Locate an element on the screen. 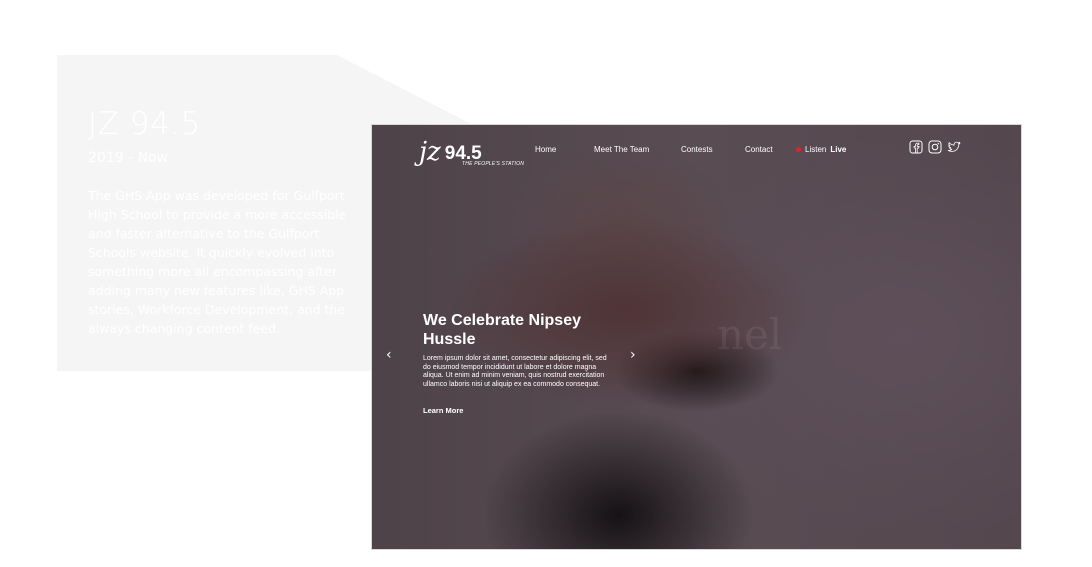 The width and height of the screenshot is (1092, 567). nav-home: Home is located at coordinates (545, 149).